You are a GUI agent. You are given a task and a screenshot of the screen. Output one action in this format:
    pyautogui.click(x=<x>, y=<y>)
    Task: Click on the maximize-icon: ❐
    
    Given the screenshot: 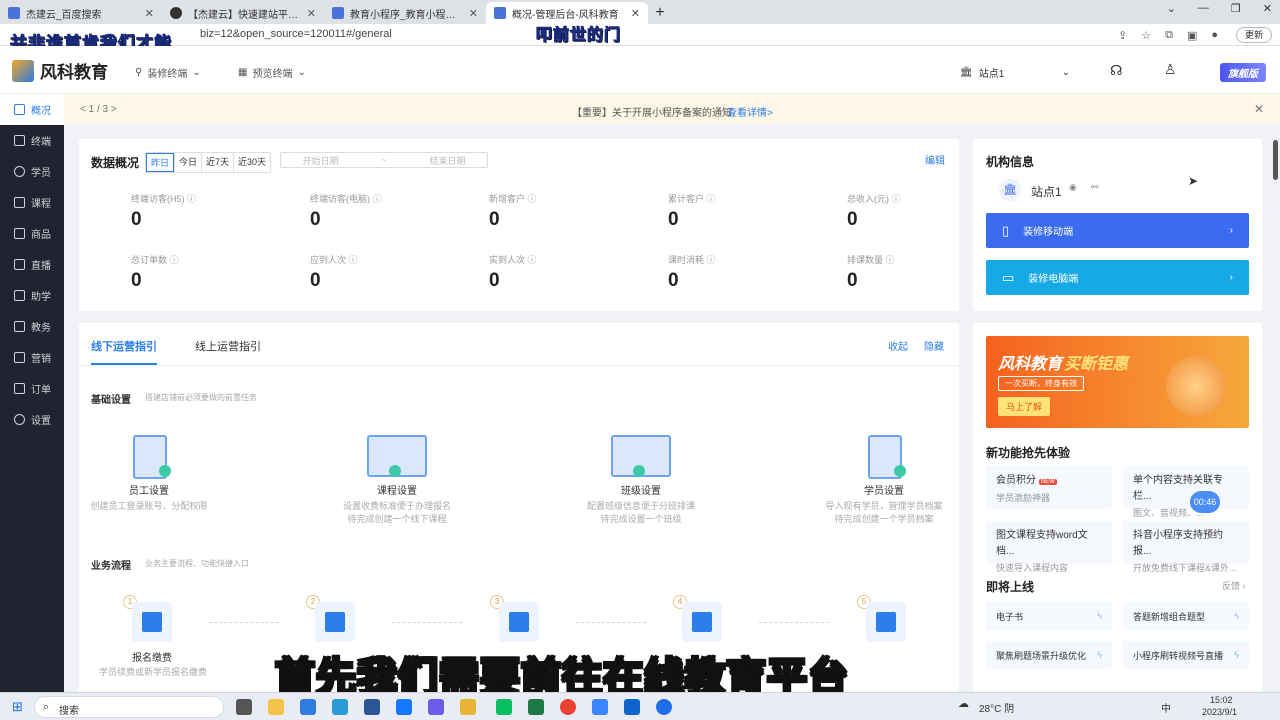 What is the action you would take?
    pyautogui.click(x=1236, y=8)
    